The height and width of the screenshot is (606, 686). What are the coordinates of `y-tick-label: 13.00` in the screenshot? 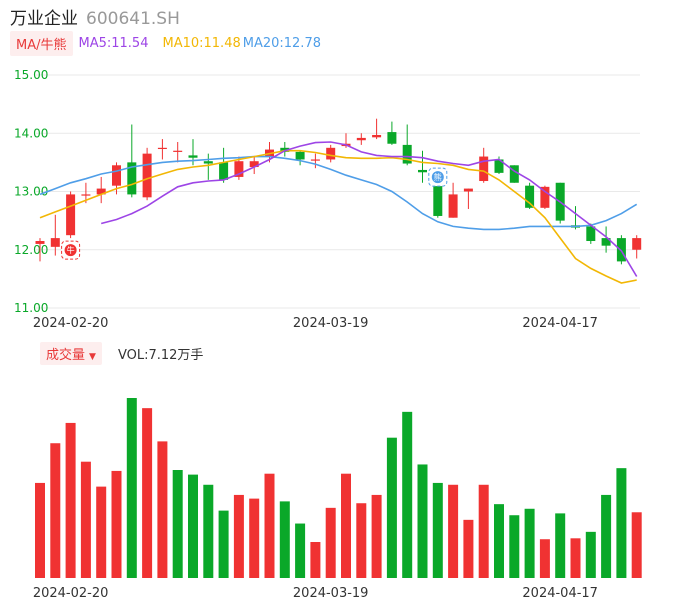 It's located at (31, 192).